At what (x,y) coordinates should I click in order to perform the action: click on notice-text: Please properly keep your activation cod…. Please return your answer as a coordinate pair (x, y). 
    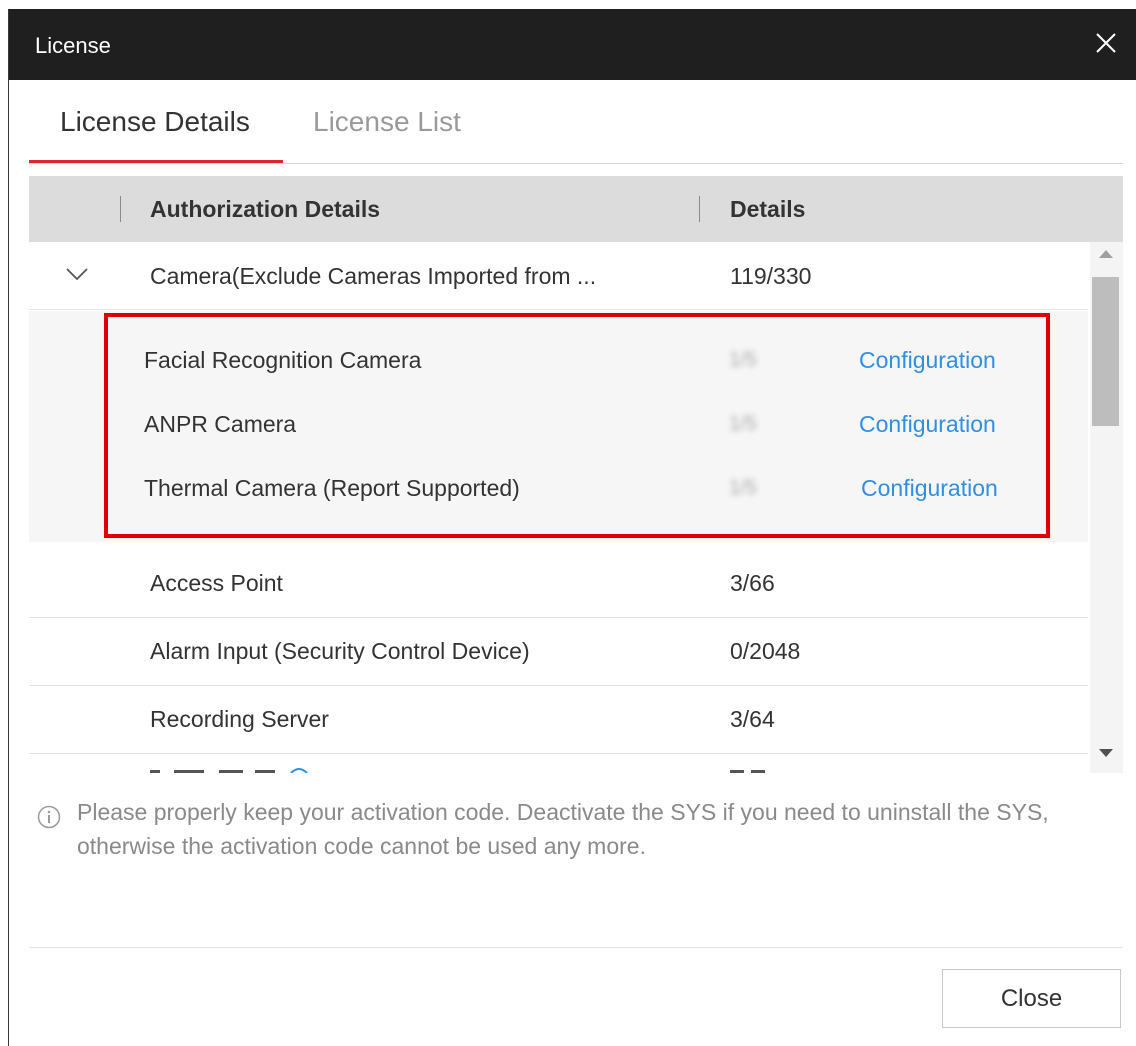
    Looking at the image, I should click on (563, 829).